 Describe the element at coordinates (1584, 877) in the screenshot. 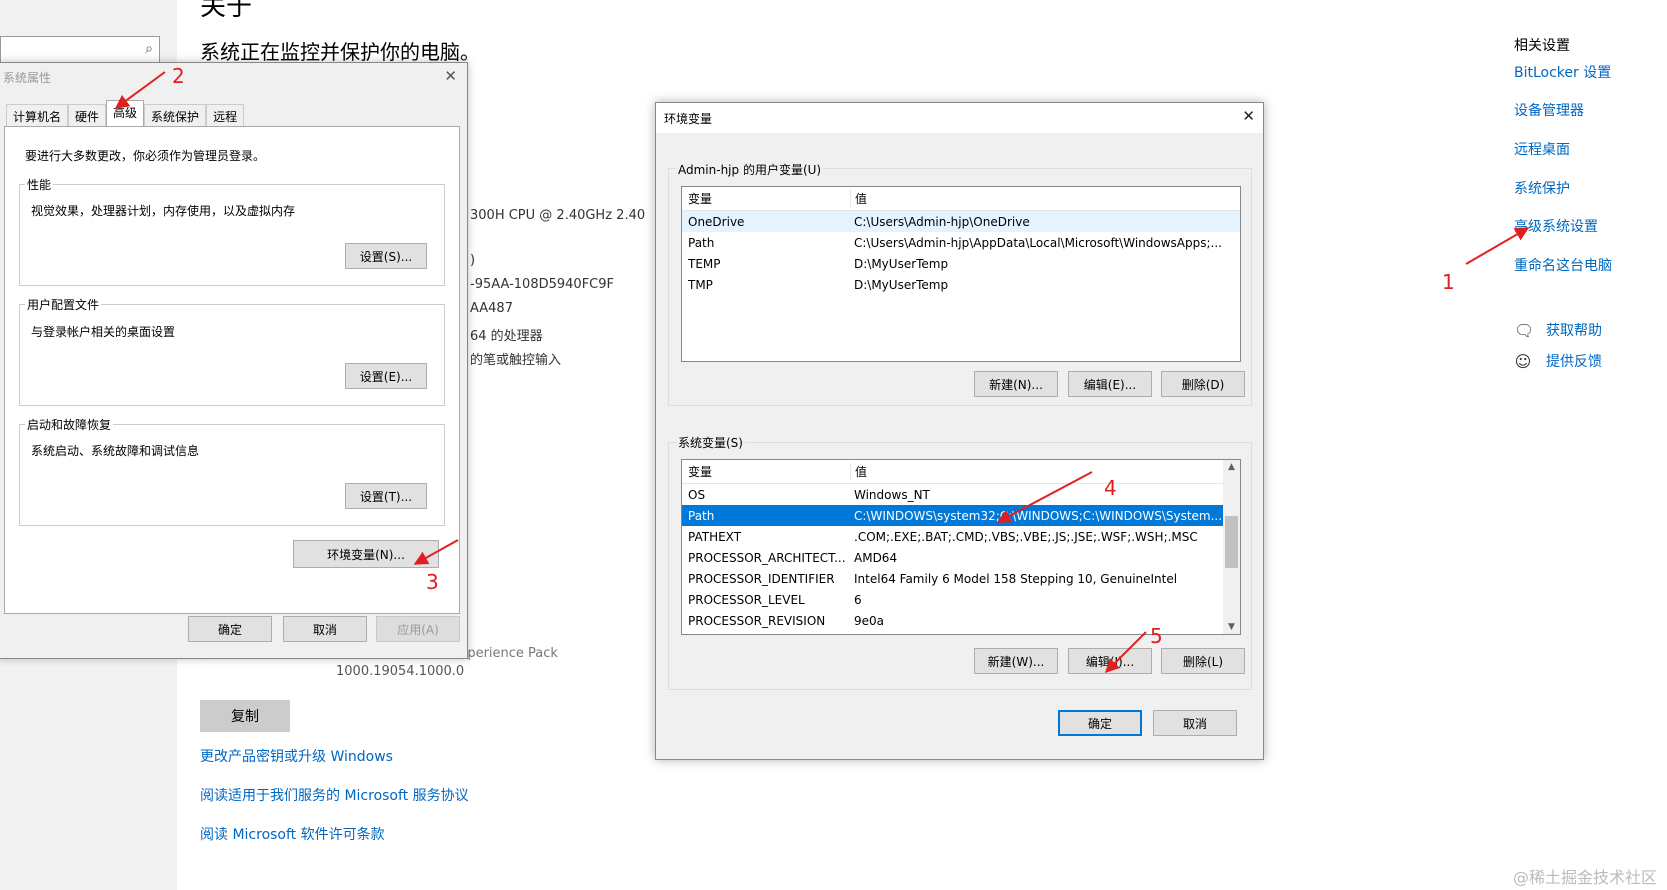

I see `watermark: @稀土掘金技术社区` at that location.